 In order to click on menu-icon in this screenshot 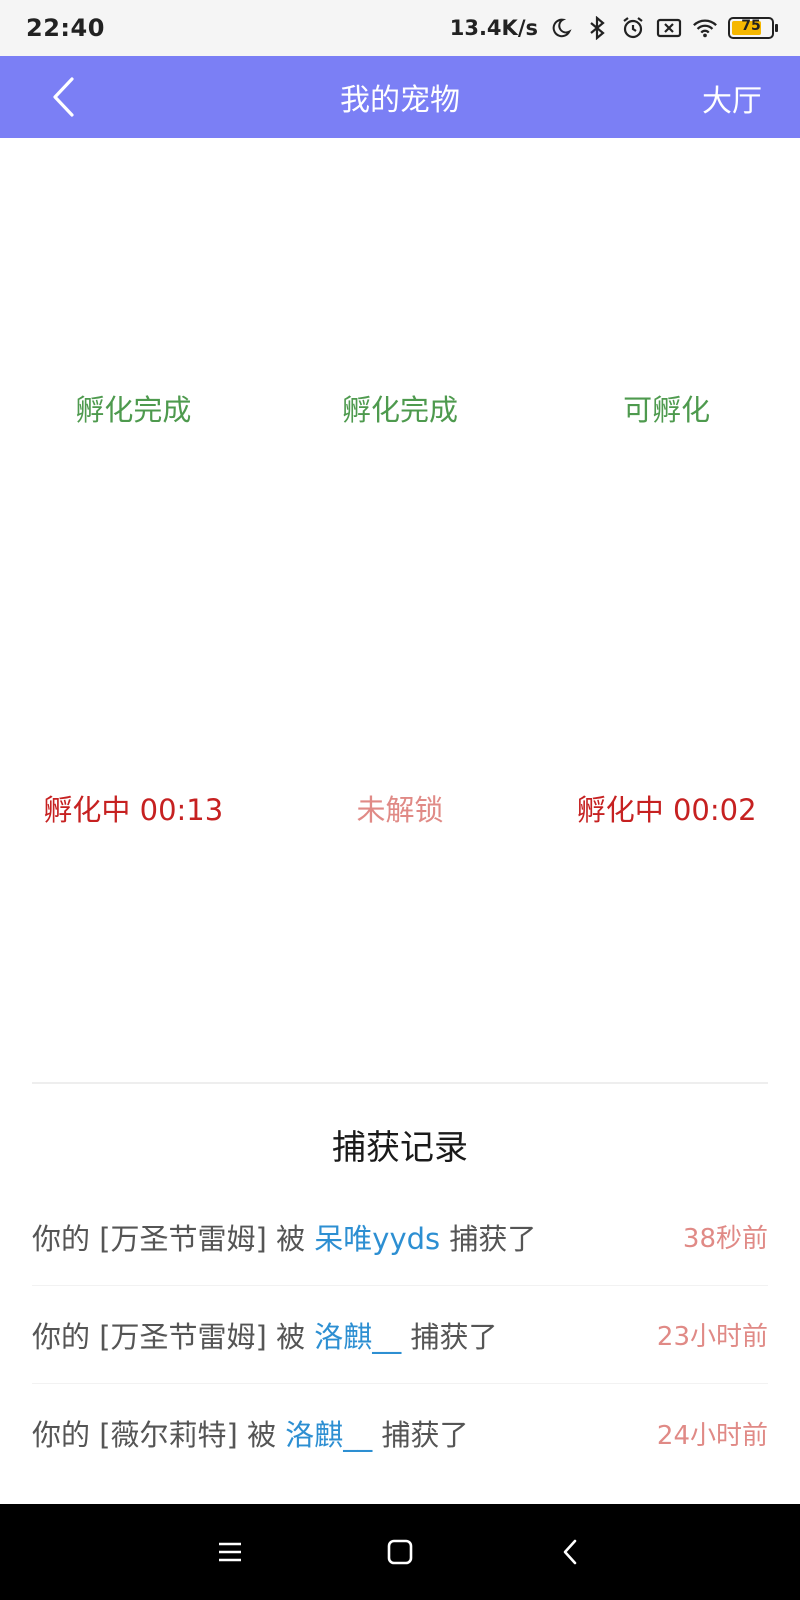, I will do `click(230, 1552)`.